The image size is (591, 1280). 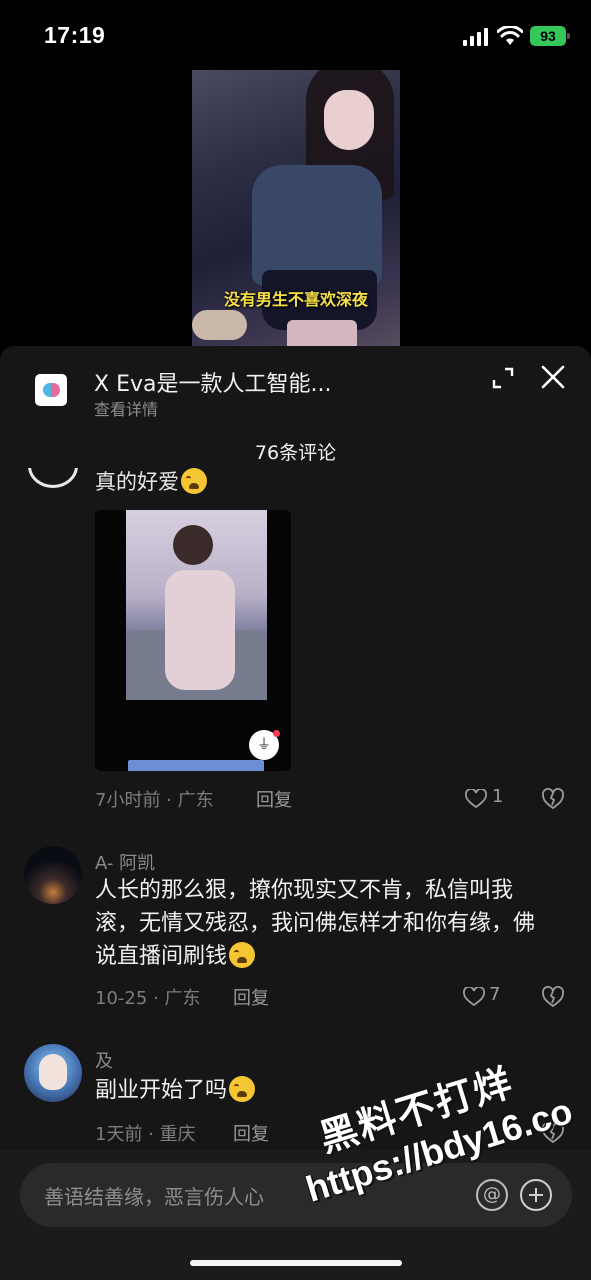 I want to click on view-details-link: 查看详情, so click(x=126, y=408).